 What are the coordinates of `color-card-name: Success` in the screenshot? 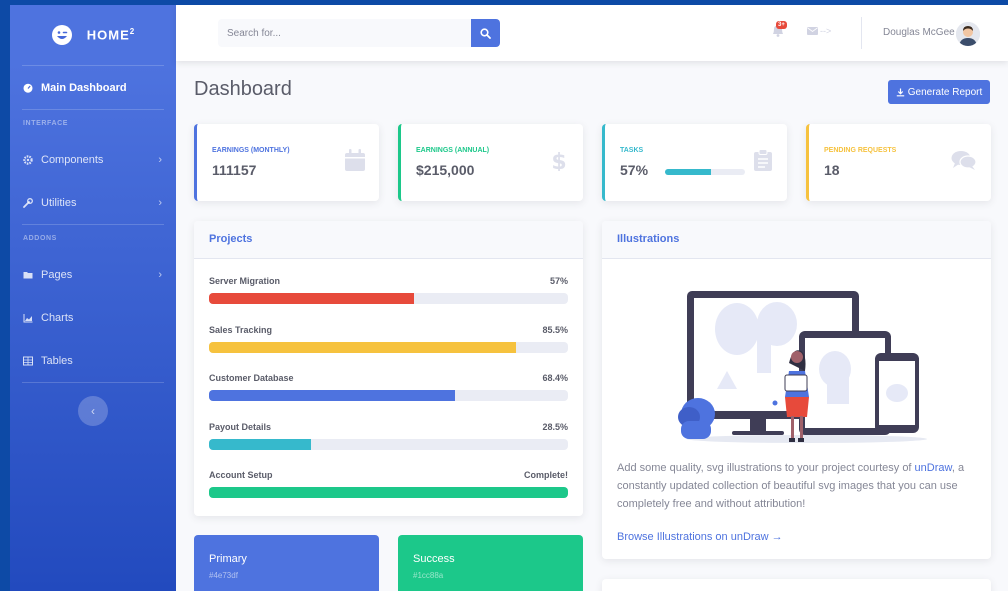 It's located at (434, 559).